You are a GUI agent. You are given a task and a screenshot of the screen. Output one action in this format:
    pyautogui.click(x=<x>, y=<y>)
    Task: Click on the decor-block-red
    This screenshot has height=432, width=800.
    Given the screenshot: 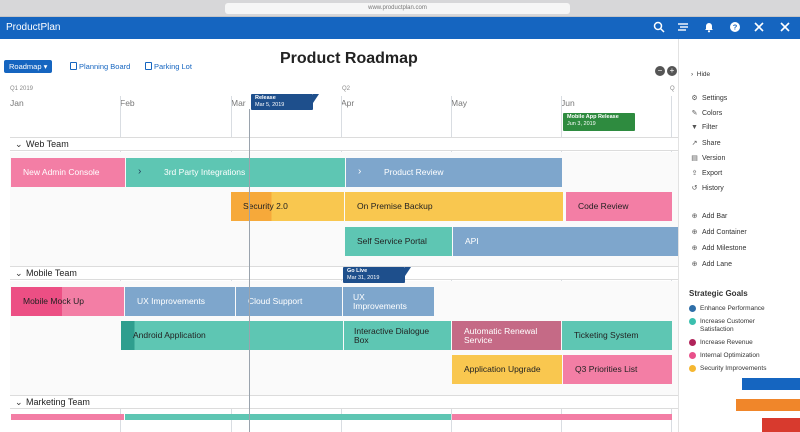 What is the action you would take?
    pyautogui.click(x=781, y=425)
    